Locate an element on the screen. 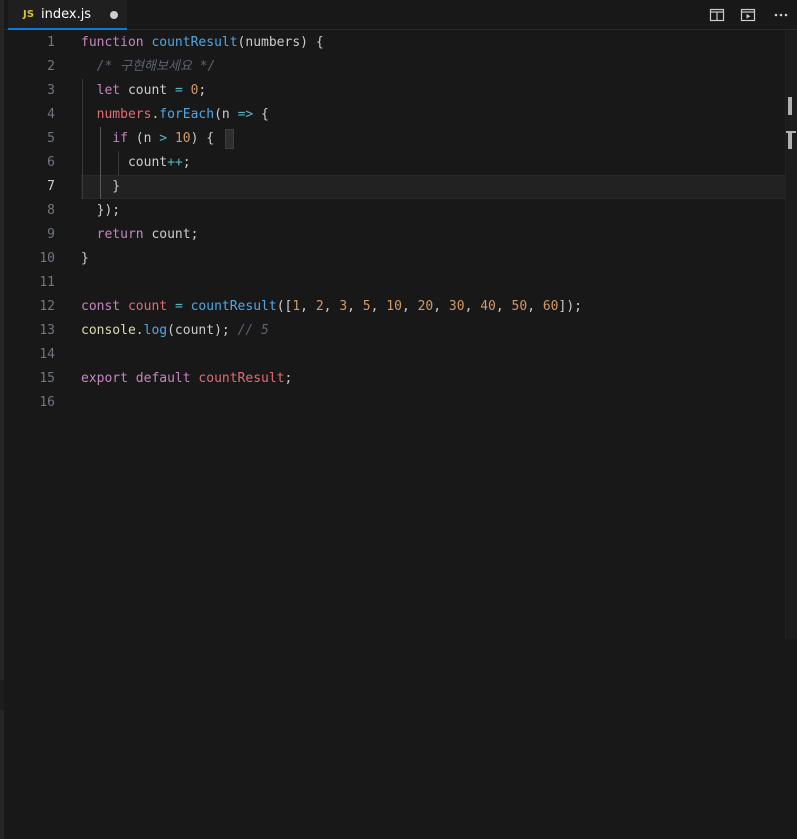 Image resolution: width=797 pixels, height=839 pixels. code-token: /* 구현해보세요 */ is located at coordinates (156, 66).